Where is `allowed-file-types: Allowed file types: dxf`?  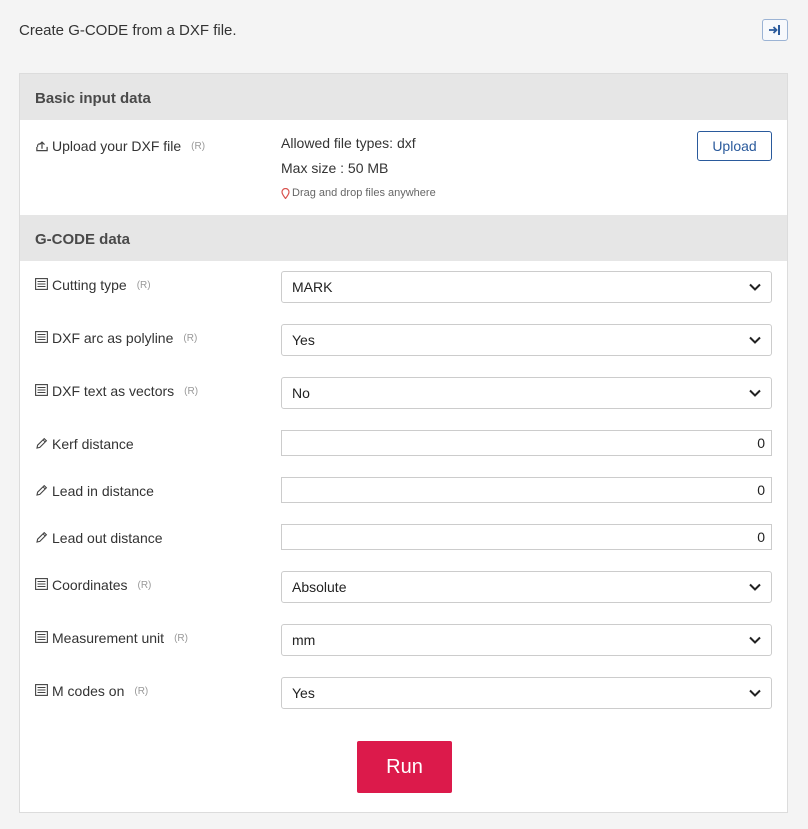
allowed-file-types: Allowed file types: dxf is located at coordinates (348, 143).